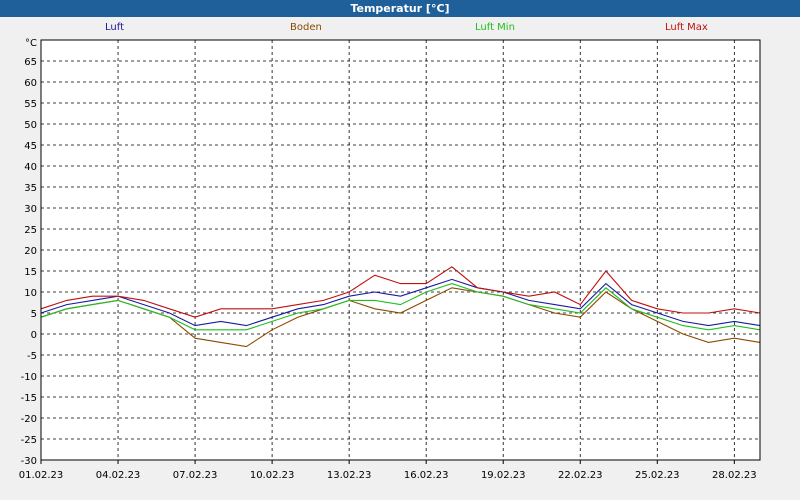 This screenshot has width=800, height=500. I want to click on y-tick-label: 65, so click(30, 62).